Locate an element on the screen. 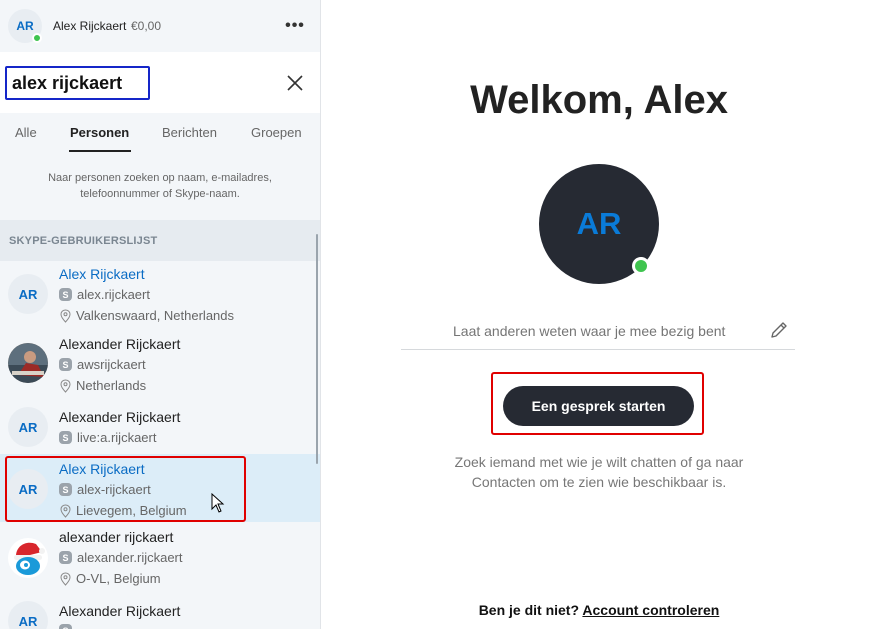 The image size is (870, 629). profile-bar: AR Alex Rijckaert €0,00 ••• is located at coordinates (160, 26).